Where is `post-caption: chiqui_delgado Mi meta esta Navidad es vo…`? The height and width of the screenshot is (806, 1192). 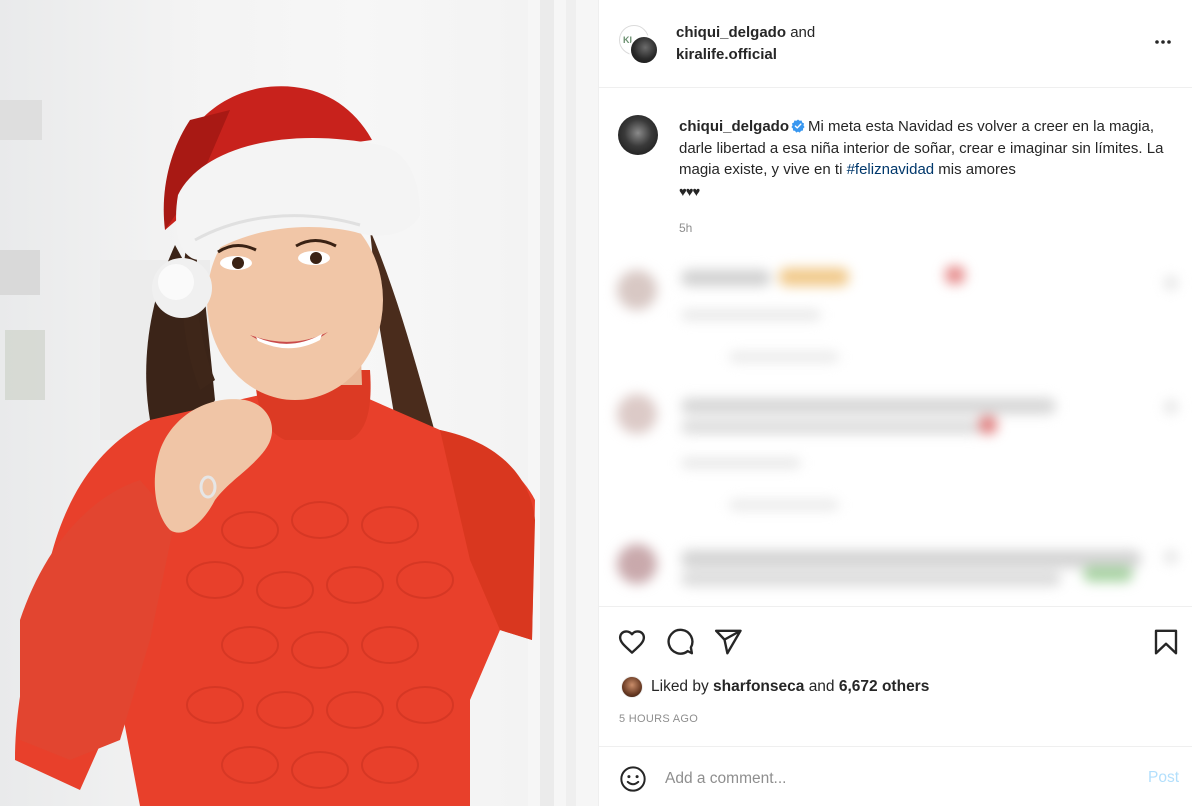 post-caption: chiqui_delgado Mi meta esta Navidad es vo… is located at coordinates (895, 168).